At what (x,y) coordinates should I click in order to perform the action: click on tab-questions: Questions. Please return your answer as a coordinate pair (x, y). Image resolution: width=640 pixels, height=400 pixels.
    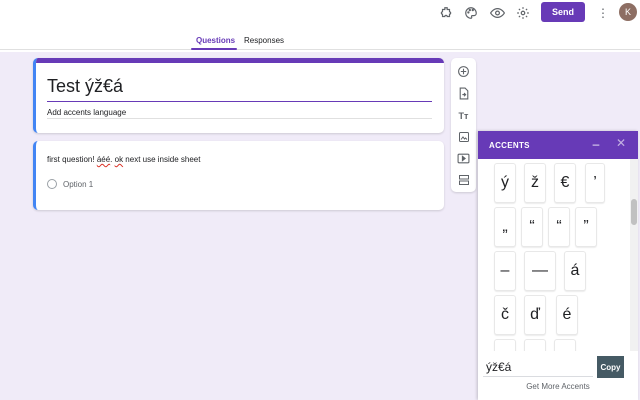
    Looking at the image, I should click on (215, 40).